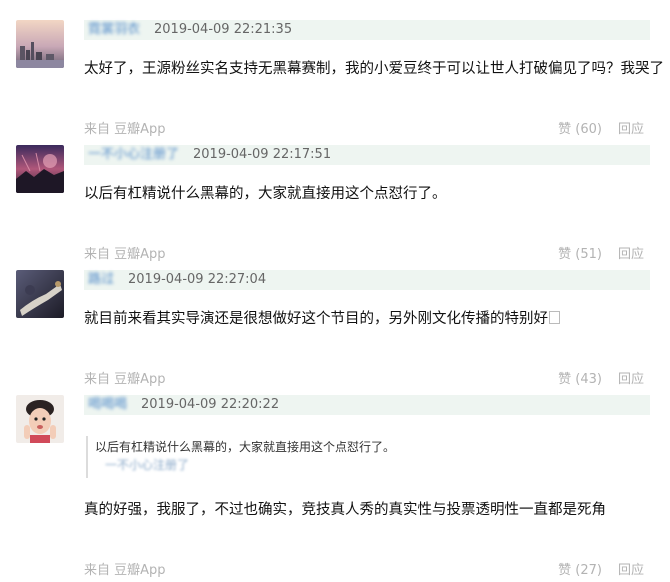 Image resolution: width=670 pixels, height=582 pixels. Describe the element at coordinates (197, 279) in the screenshot. I see `comment-time: 2019-04-09 22:27:04` at that location.